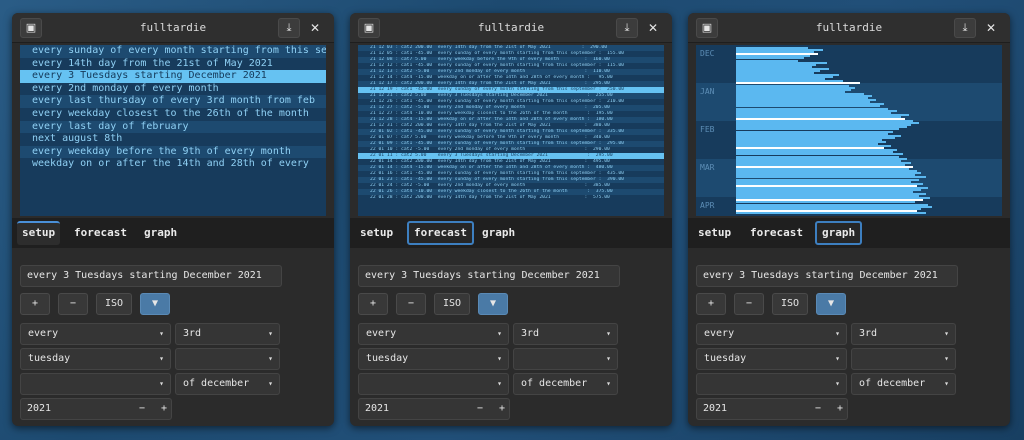 The height and width of the screenshot is (440, 1024). Describe the element at coordinates (173, 76) in the screenshot. I see `list-item: every 3 Tuesdays starting December 2021` at that location.